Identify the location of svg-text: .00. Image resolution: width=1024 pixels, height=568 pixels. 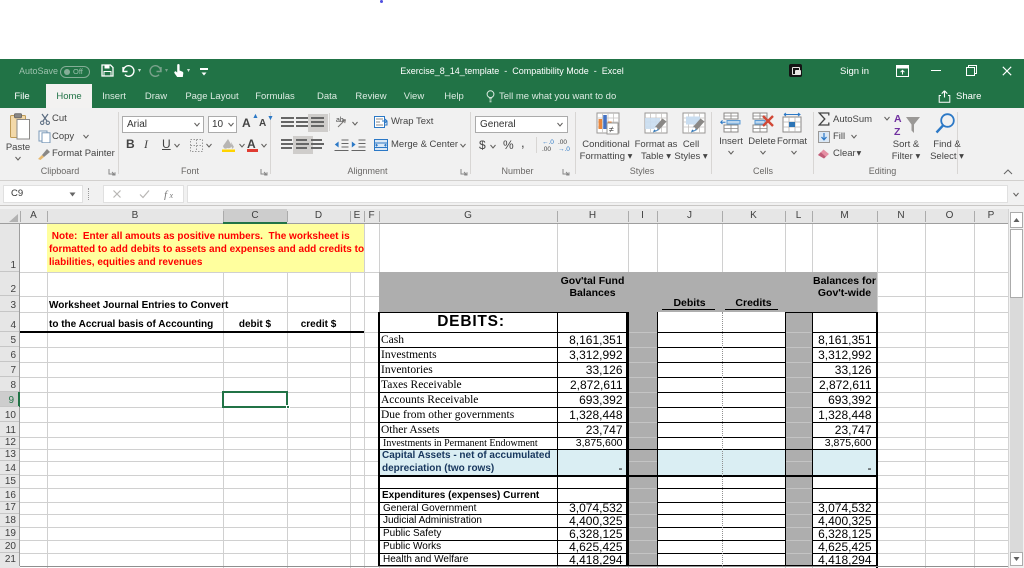
(546, 149).